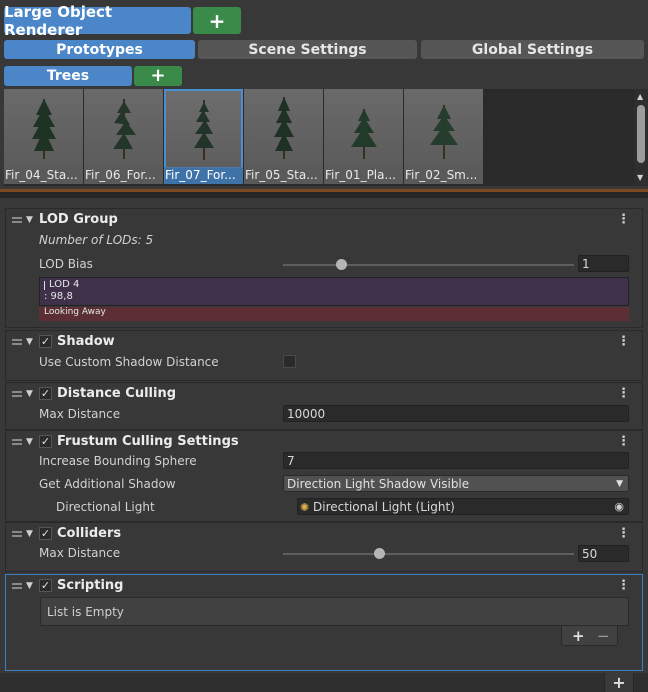  What do you see at coordinates (107, 484) in the screenshot?
I see `additional-shadow-label: Get Additional Shadow` at bounding box center [107, 484].